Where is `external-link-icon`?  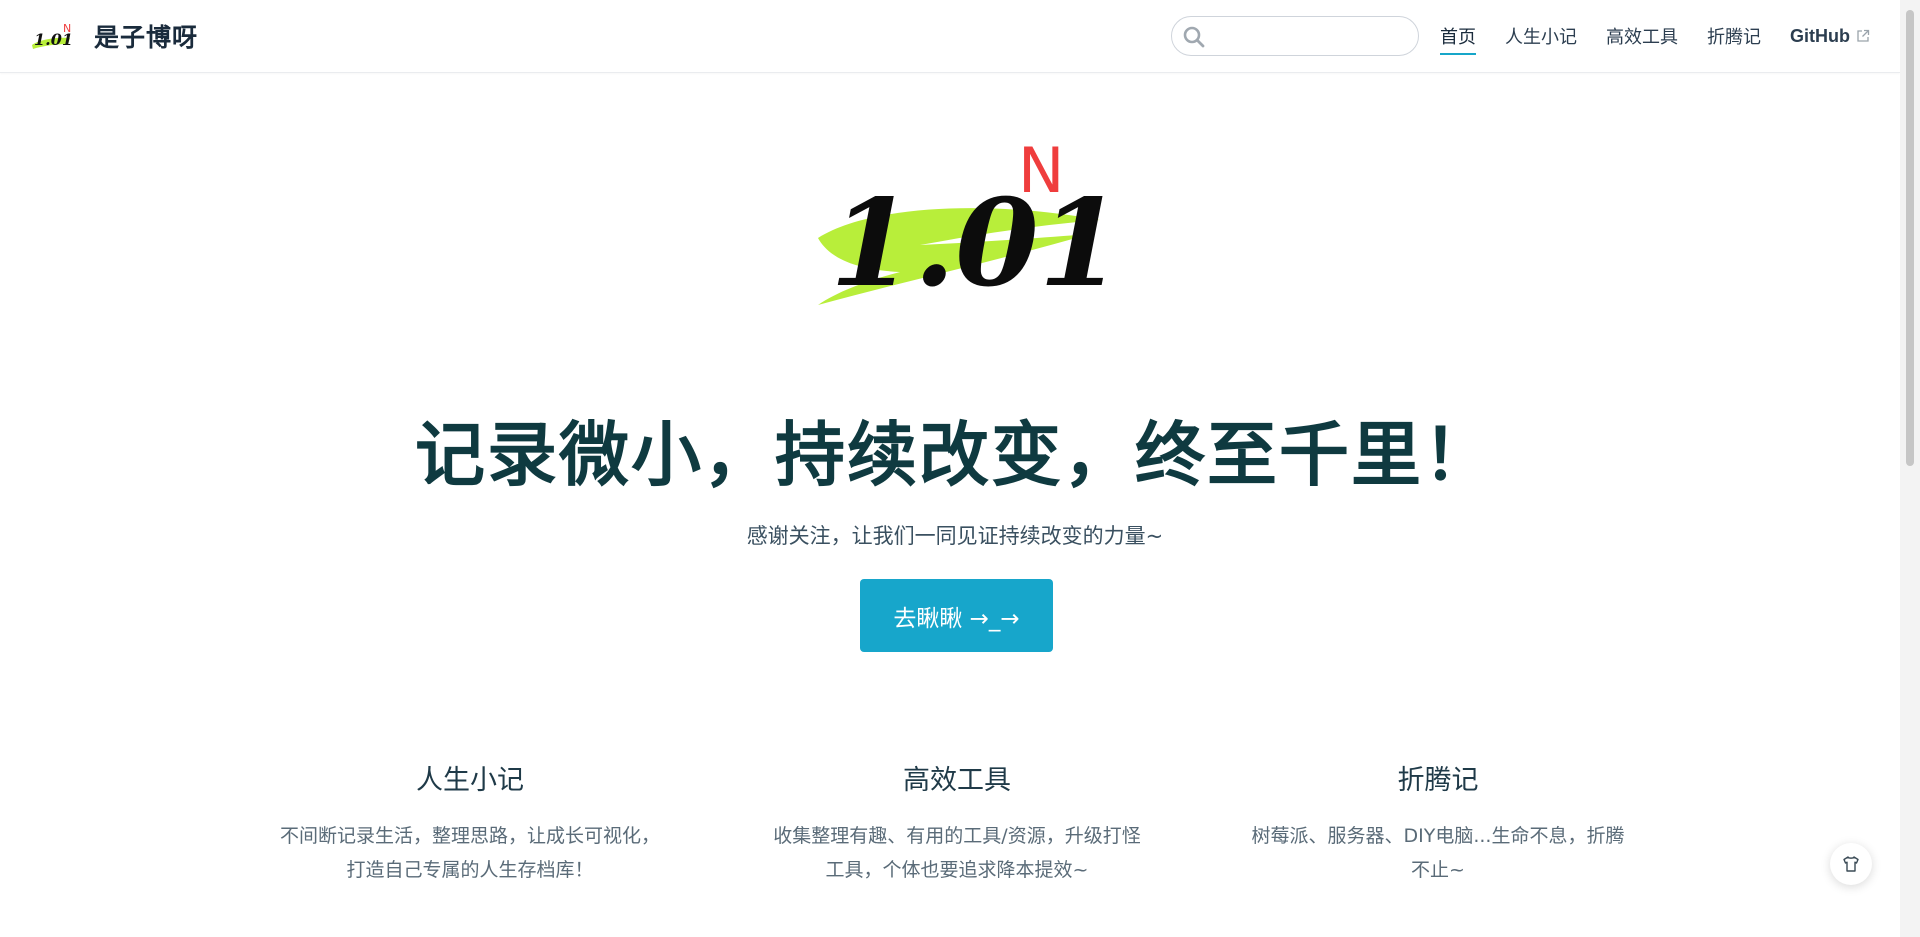 external-link-icon is located at coordinates (1863, 35).